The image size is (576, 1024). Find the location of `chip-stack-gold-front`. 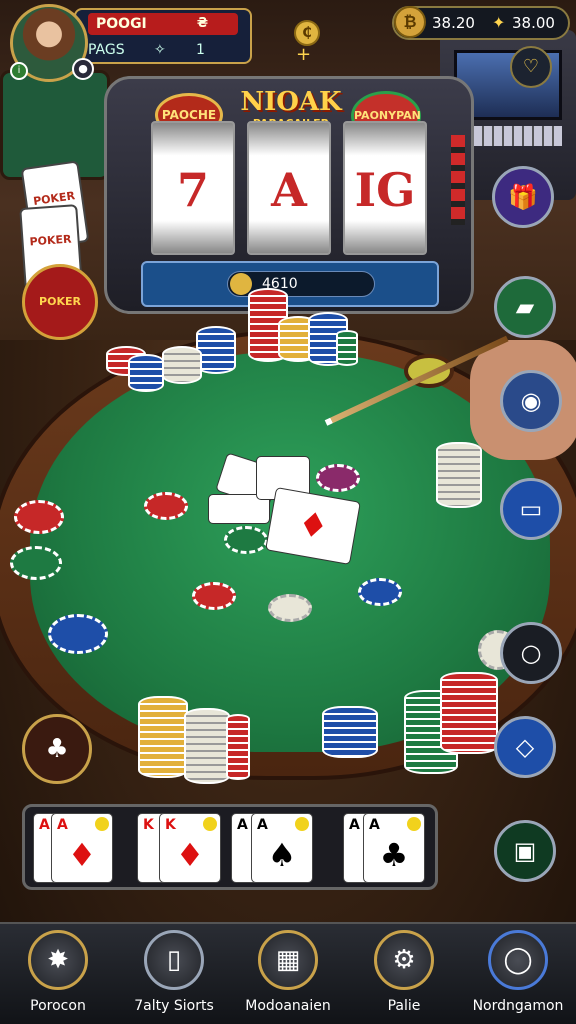

chip-stack-gold-front is located at coordinates (163, 737).